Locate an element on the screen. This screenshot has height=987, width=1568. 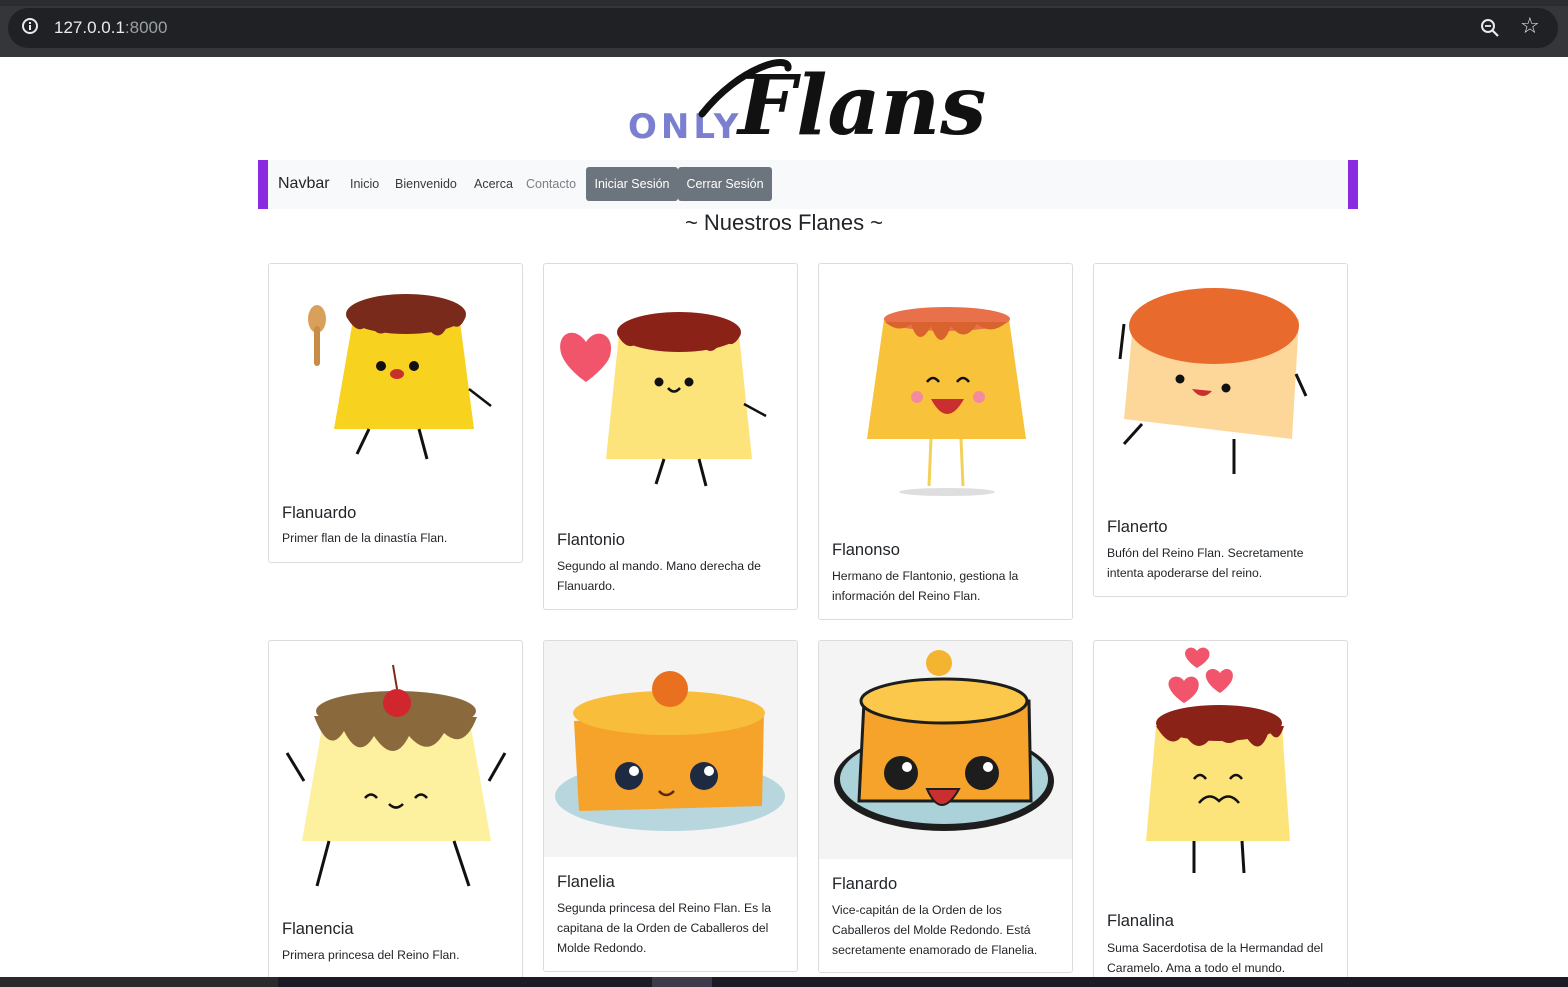
taskbar-active-app is located at coordinates (682, 982).